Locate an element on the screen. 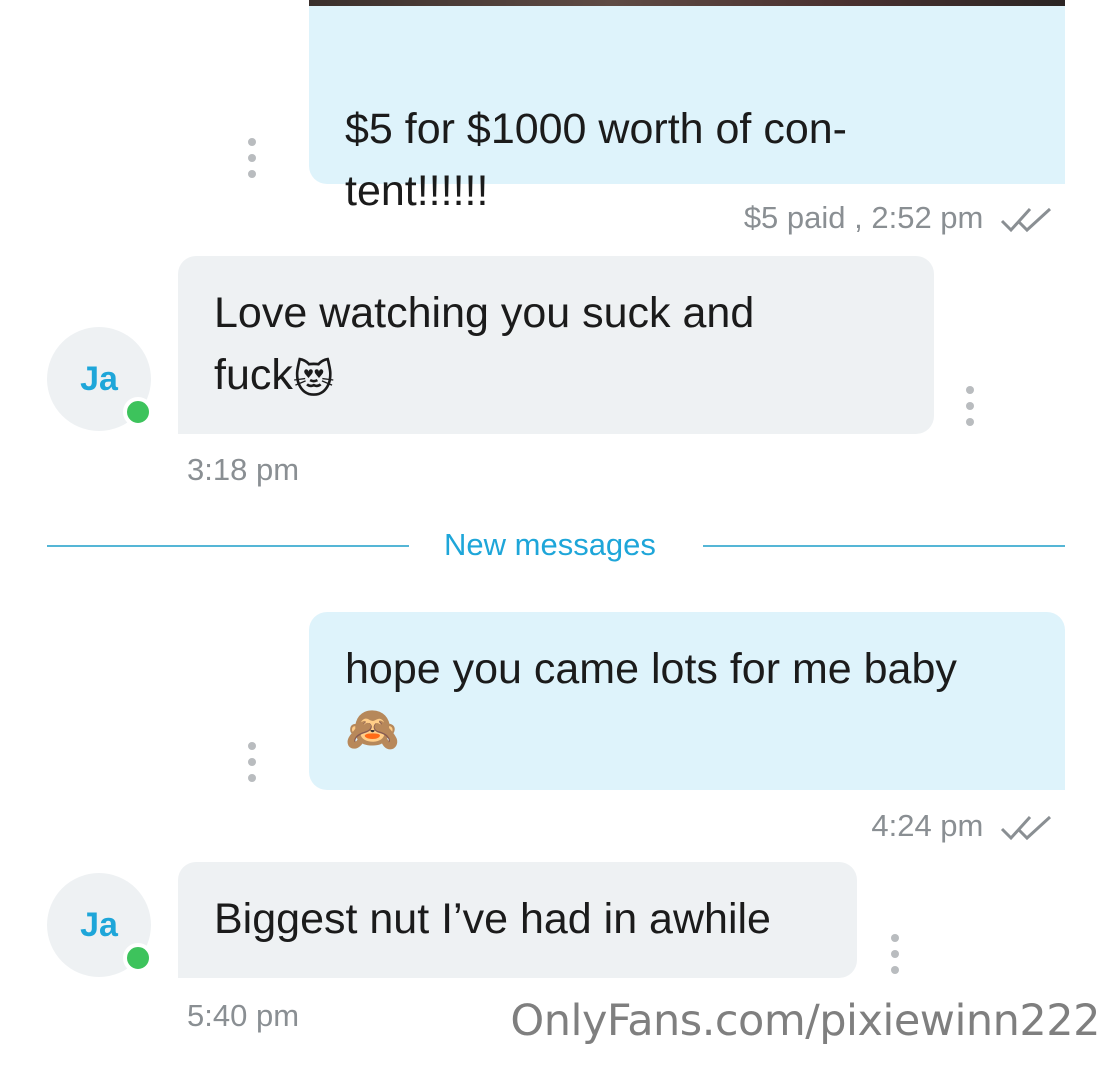 This screenshot has height=1080, width=1112. heart-eyes-cat-emoji: 😻 is located at coordinates (313, 380).